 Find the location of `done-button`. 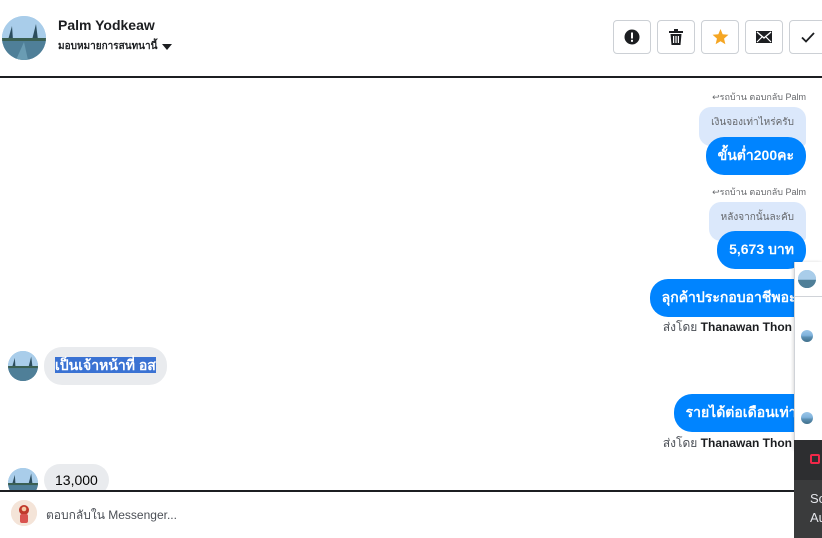

done-button is located at coordinates (805, 37).